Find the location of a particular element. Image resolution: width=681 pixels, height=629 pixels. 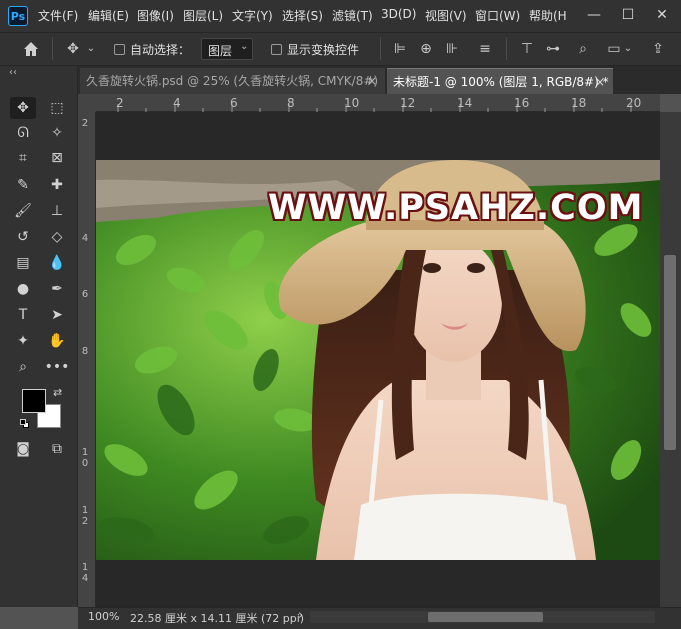

crop-tool-icon: ⌗ is located at coordinates (23, 158).